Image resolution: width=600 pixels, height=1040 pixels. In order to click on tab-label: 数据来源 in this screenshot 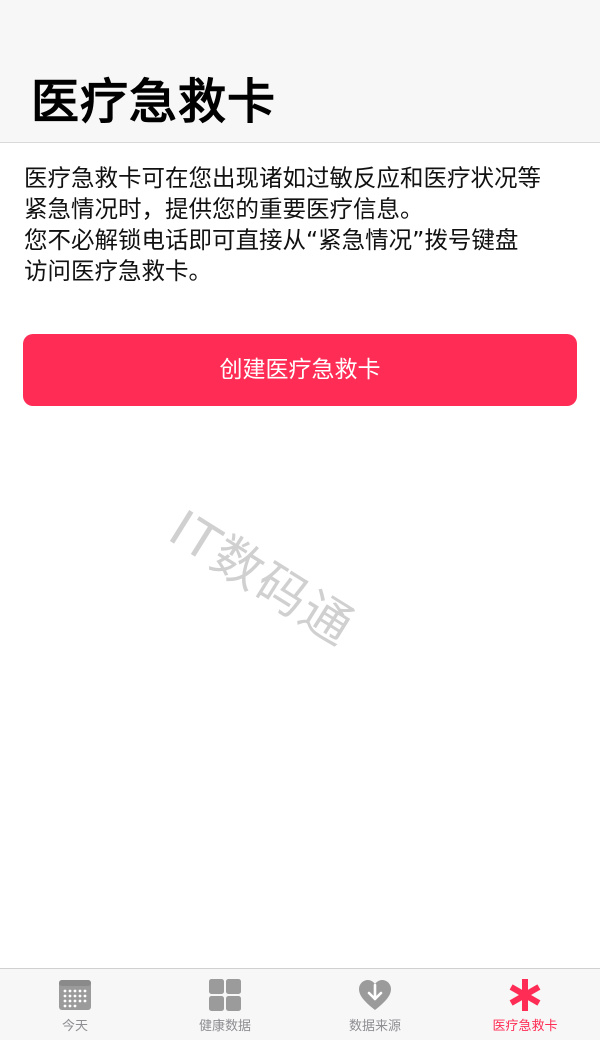, I will do `click(374, 1026)`.